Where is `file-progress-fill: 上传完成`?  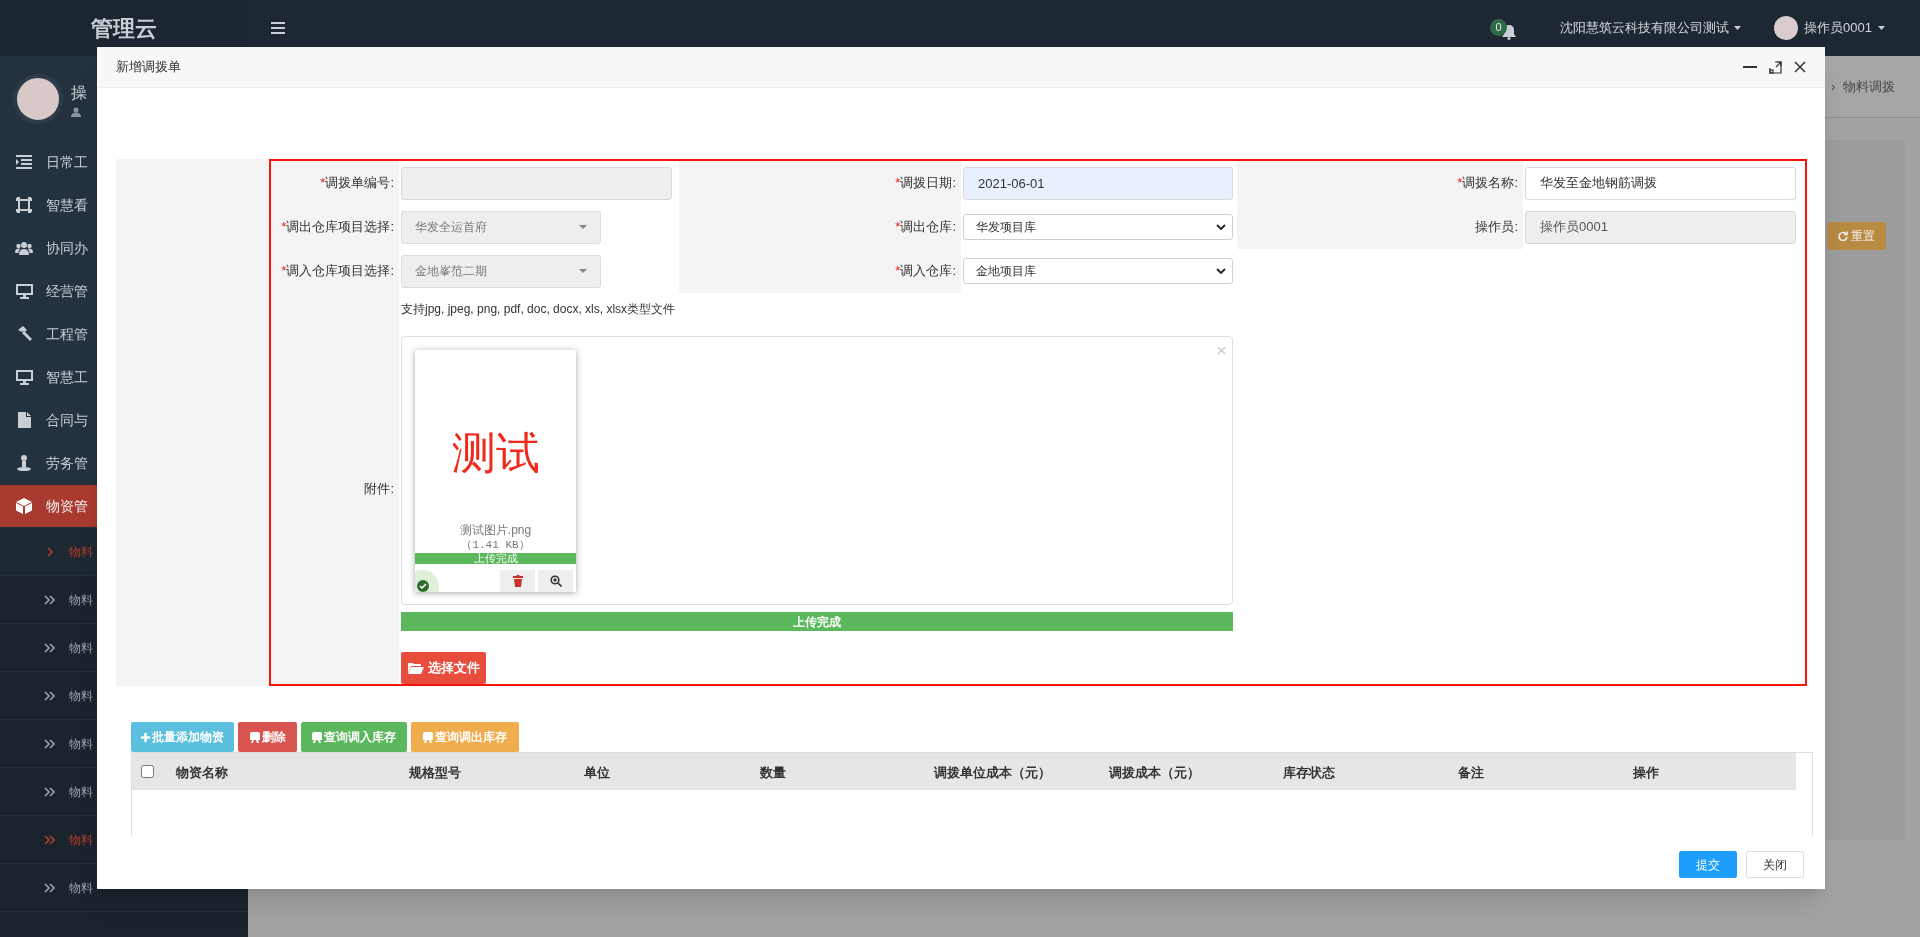
file-progress-fill: 上传完成 is located at coordinates (495, 558).